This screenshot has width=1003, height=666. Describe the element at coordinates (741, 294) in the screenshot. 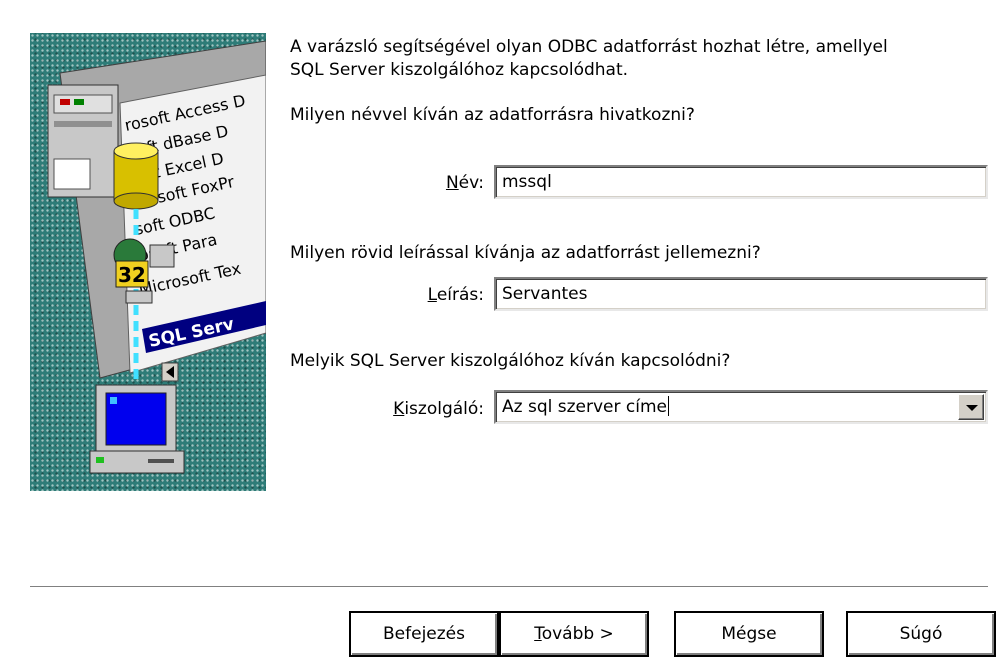

I see `description-input: Servantes` at that location.